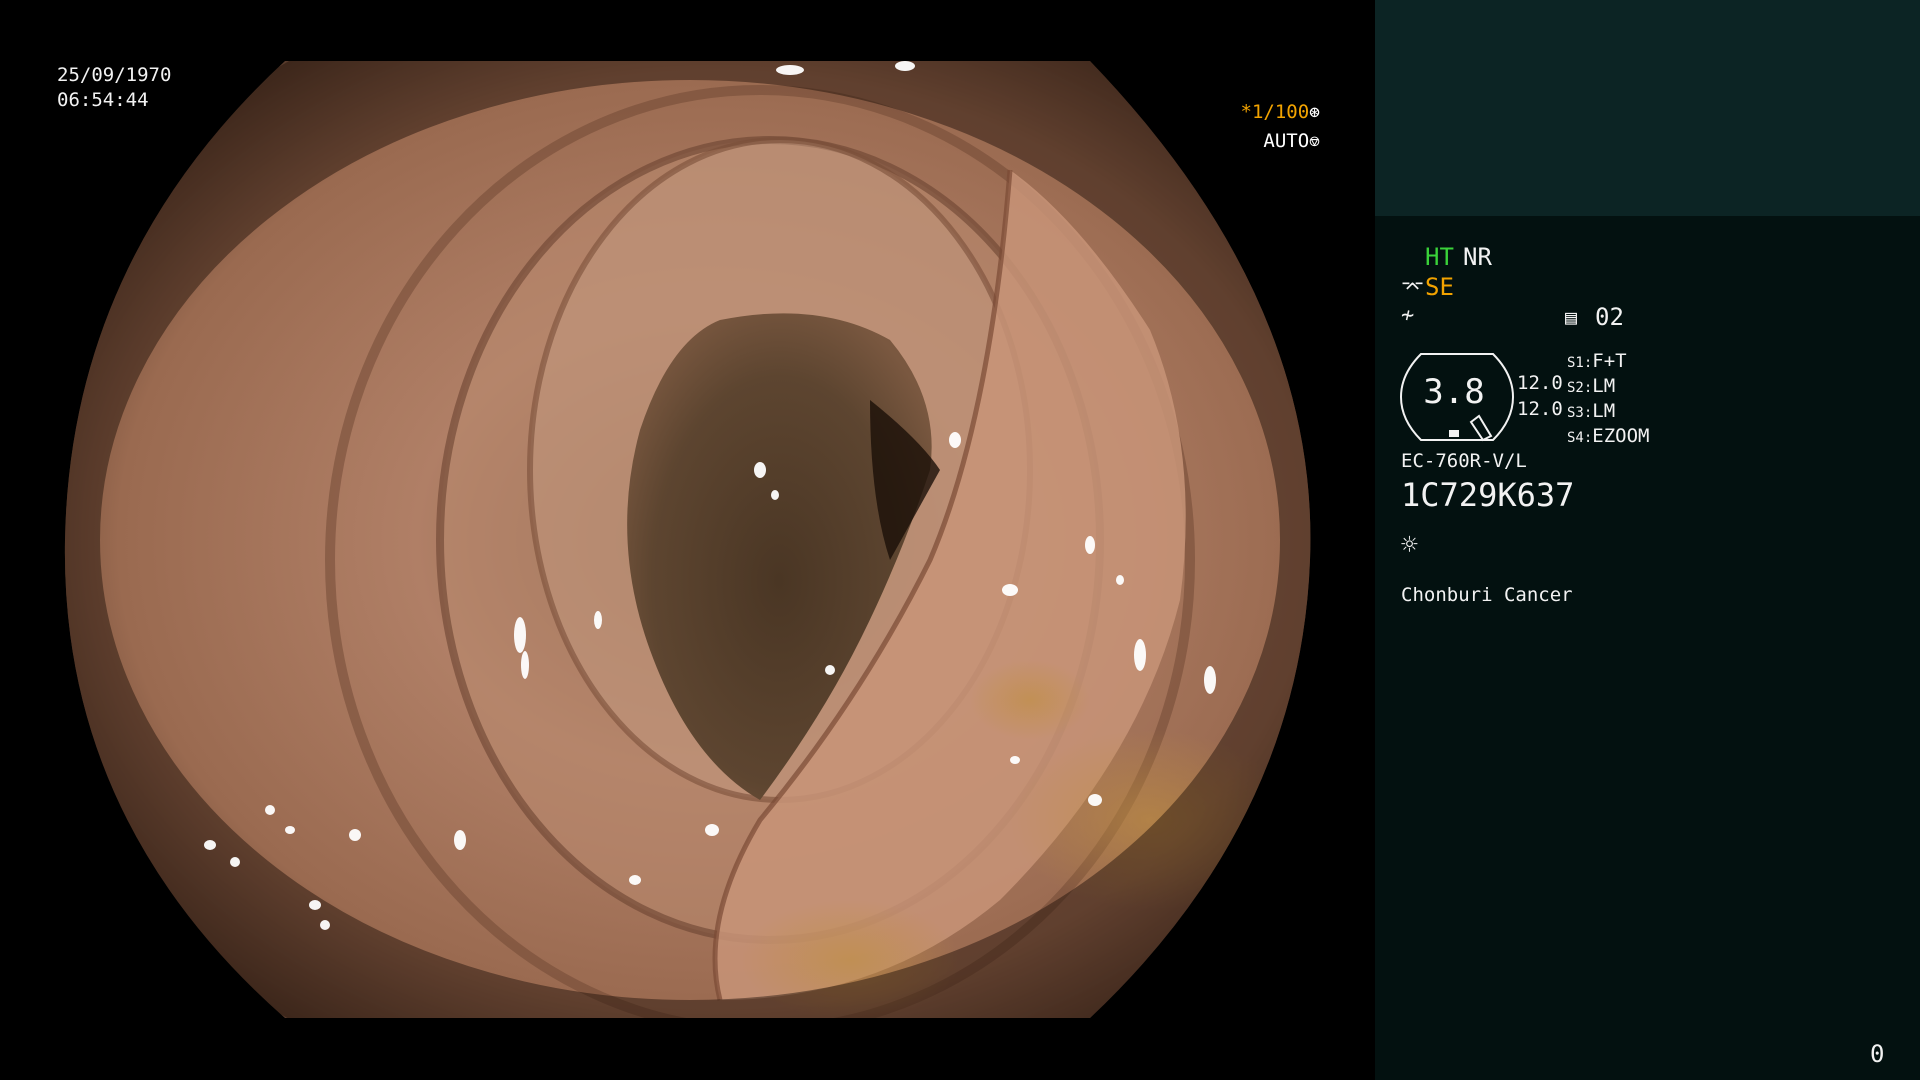  I want to click on institution-name: Chonburi Cancer, so click(1487, 595).